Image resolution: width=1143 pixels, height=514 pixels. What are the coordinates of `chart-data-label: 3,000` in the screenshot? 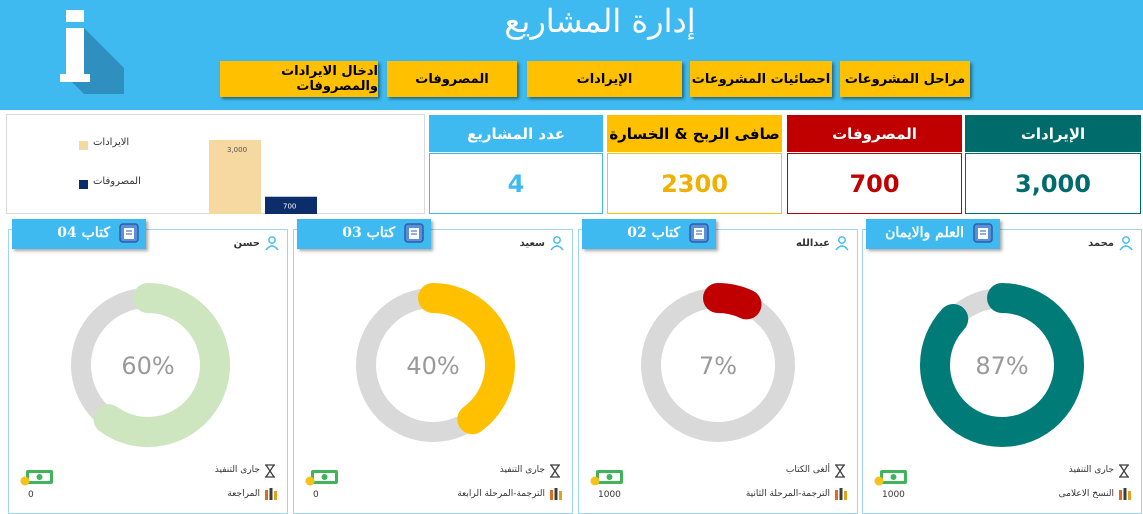 It's located at (237, 150).